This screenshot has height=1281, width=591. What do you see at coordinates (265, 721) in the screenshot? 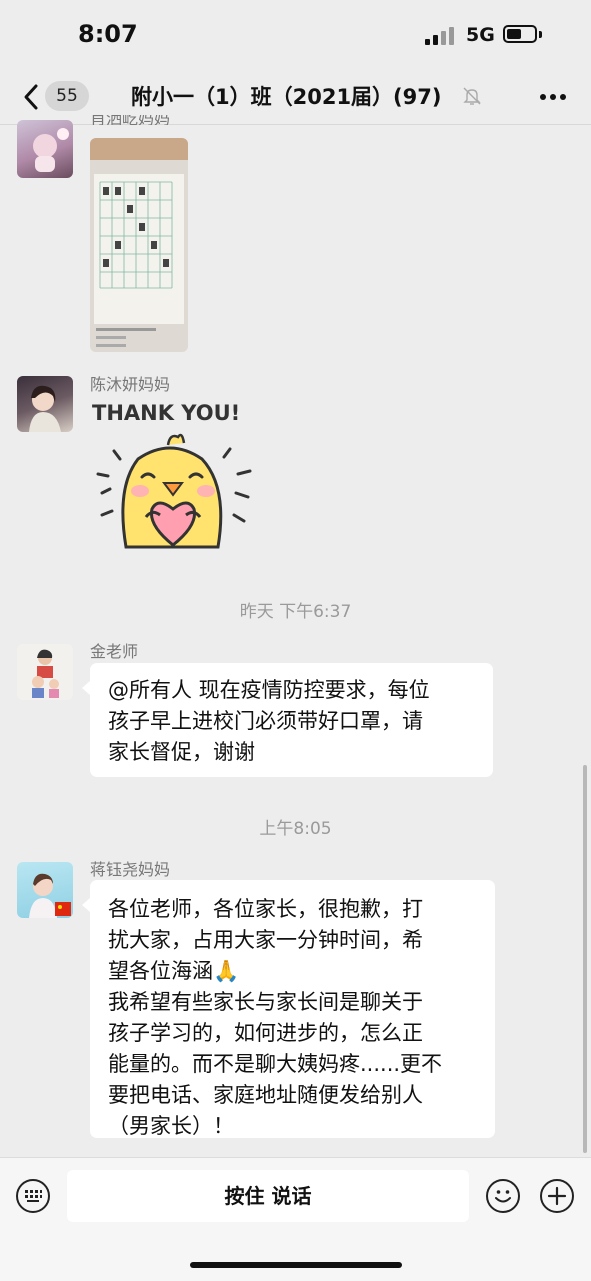
I see `message-line: 孩子早上进校门必须带好口罩，请` at bounding box center [265, 721].